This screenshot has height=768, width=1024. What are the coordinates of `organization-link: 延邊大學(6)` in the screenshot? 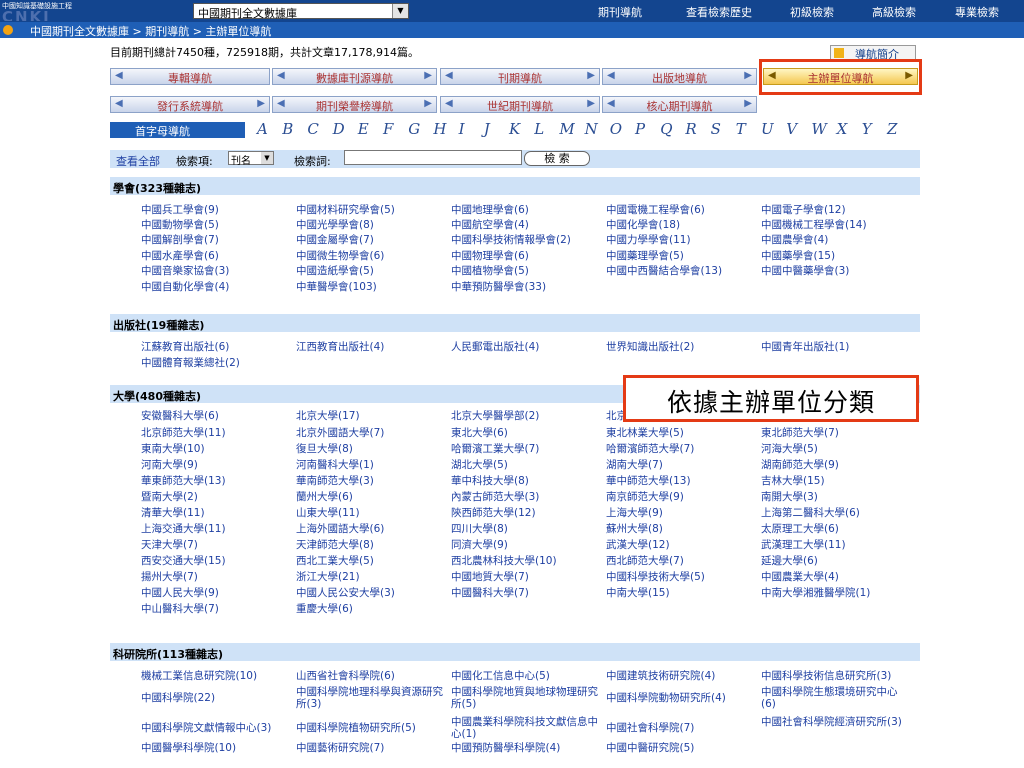 It's located at (835, 561).